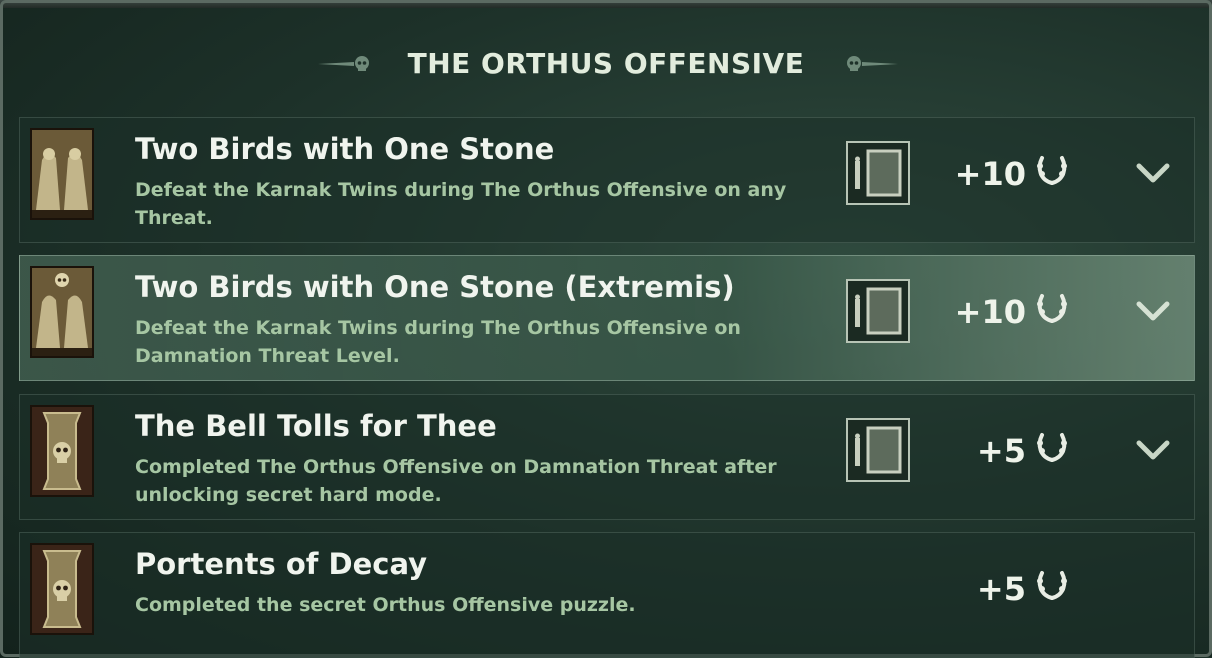 The image size is (1212, 658). Describe the element at coordinates (435, 287) in the screenshot. I see `achievement-title: Two Birds with One Stone (Extremis)` at that location.